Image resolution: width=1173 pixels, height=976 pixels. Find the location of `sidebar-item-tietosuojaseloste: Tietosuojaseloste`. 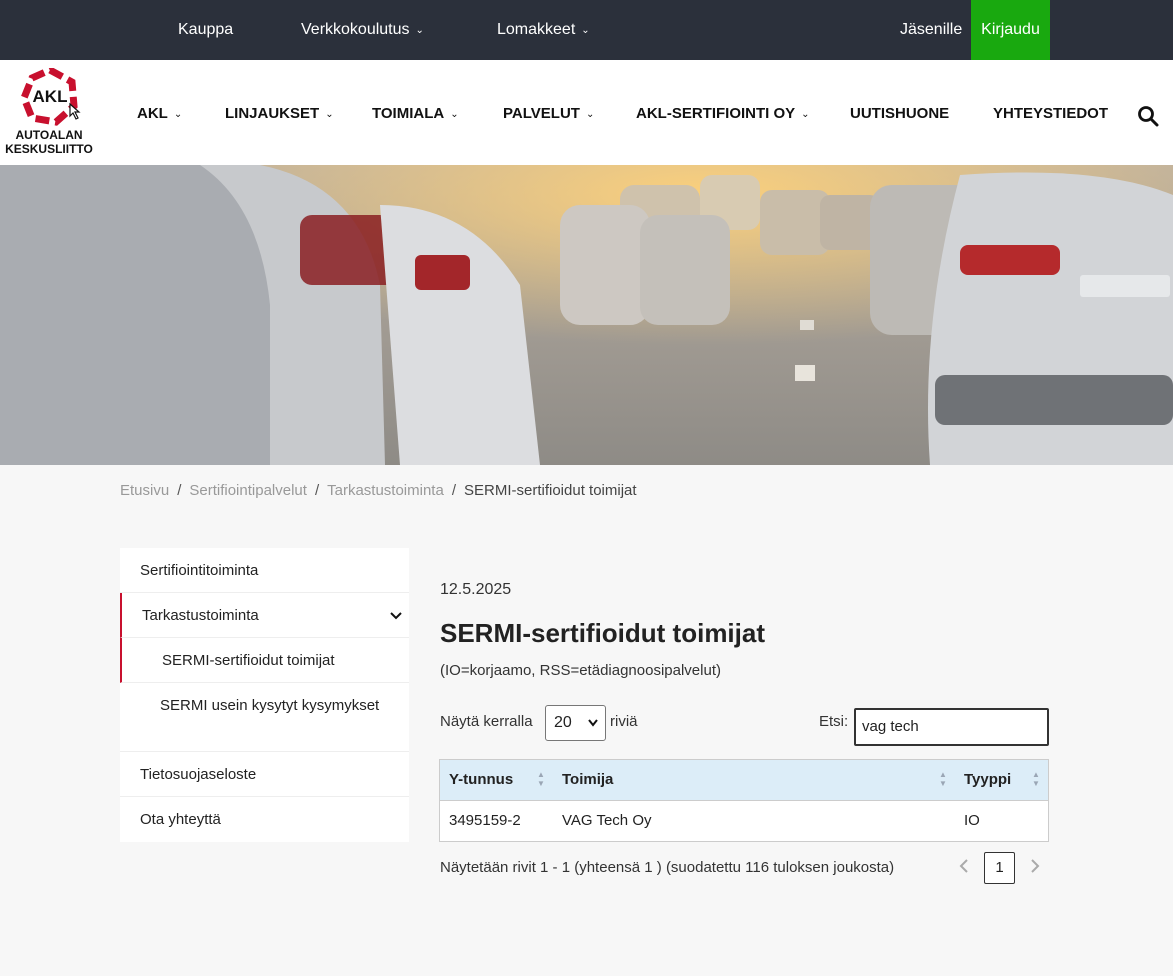

sidebar-item-tietosuojaseloste: Tietosuojaseloste is located at coordinates (264, 774).